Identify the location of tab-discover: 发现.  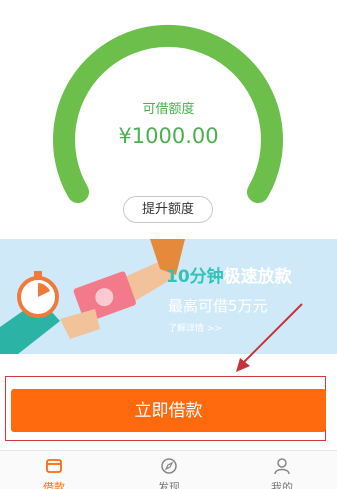
(169, 470).